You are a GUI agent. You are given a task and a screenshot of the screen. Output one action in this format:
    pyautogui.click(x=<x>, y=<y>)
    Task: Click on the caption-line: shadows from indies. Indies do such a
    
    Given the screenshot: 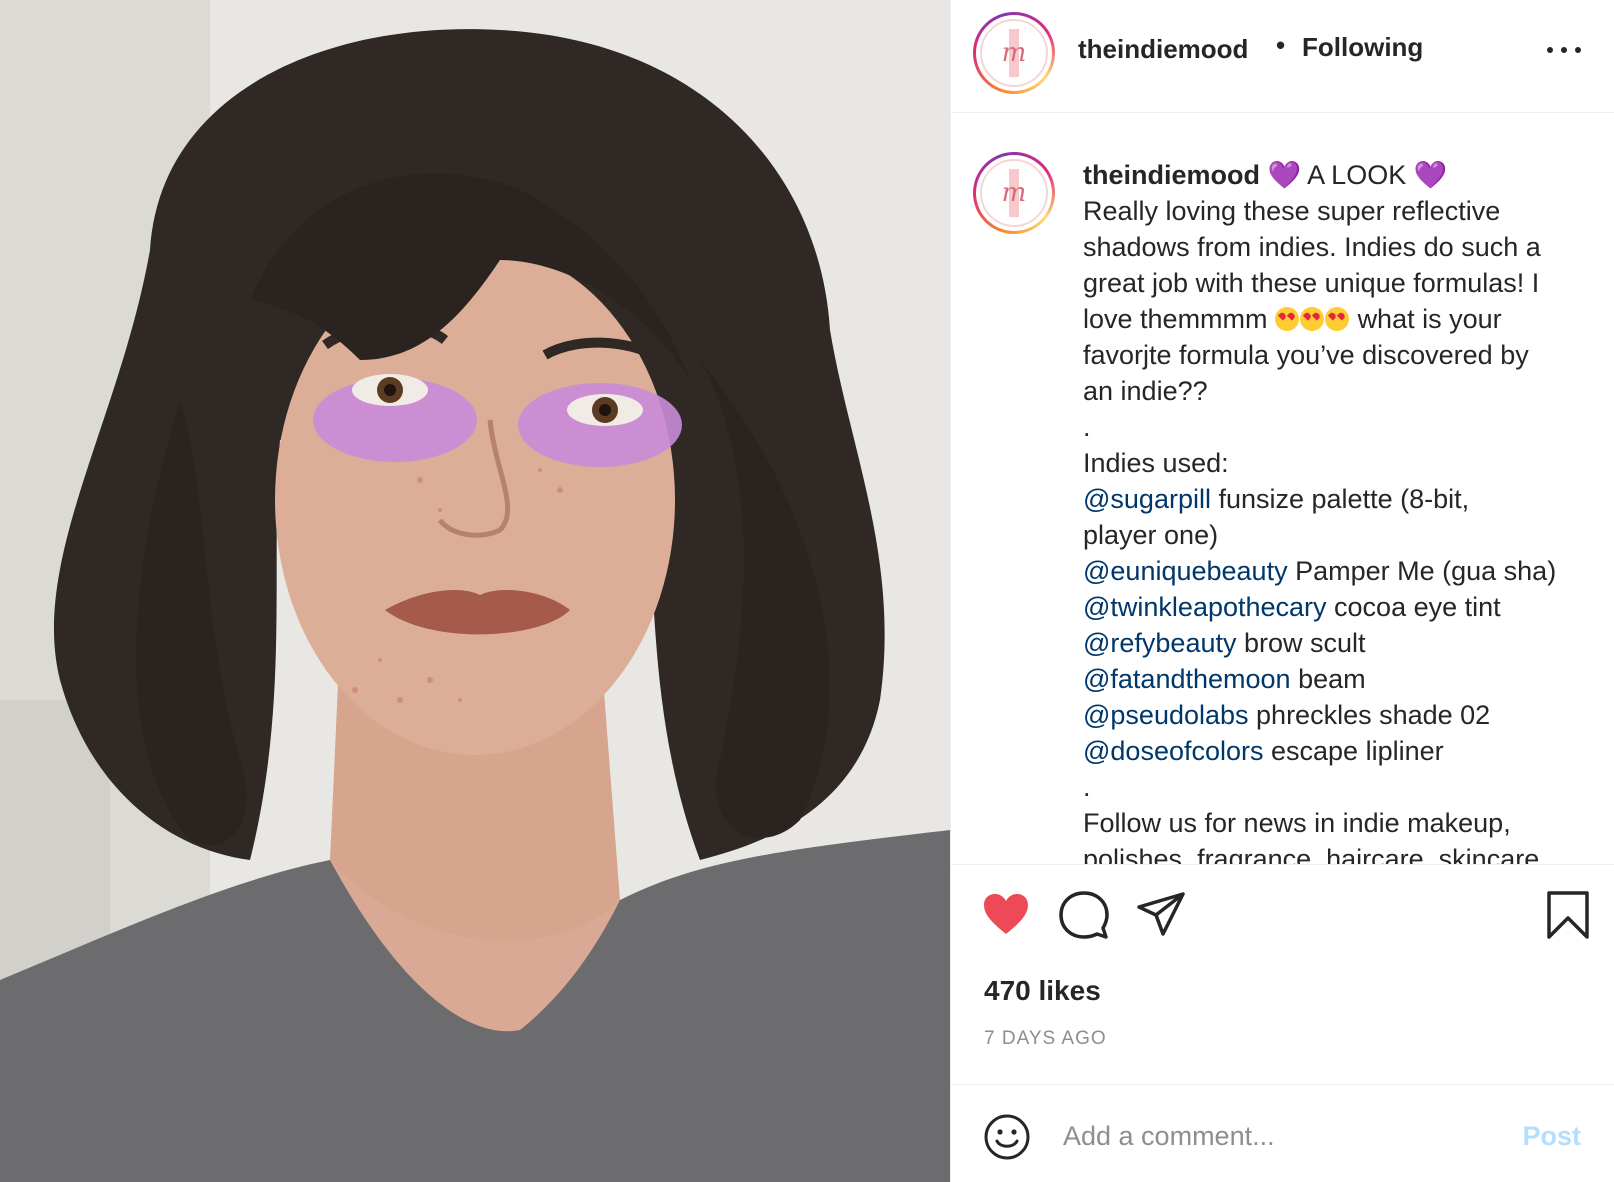 What is the action you would take?
    pyautogui.click(x=1312, y=247)
    